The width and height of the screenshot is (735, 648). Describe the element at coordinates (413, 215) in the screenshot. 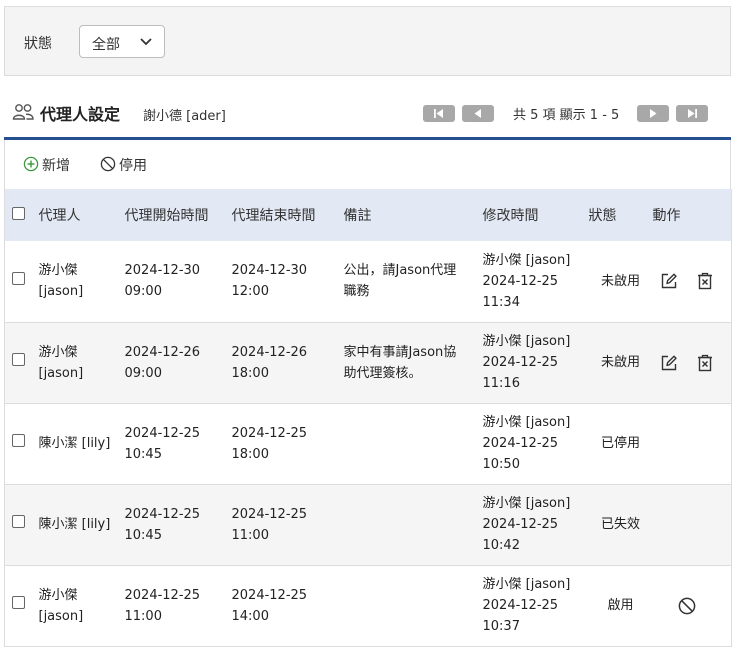

I see `col-note: 備註` at that location.